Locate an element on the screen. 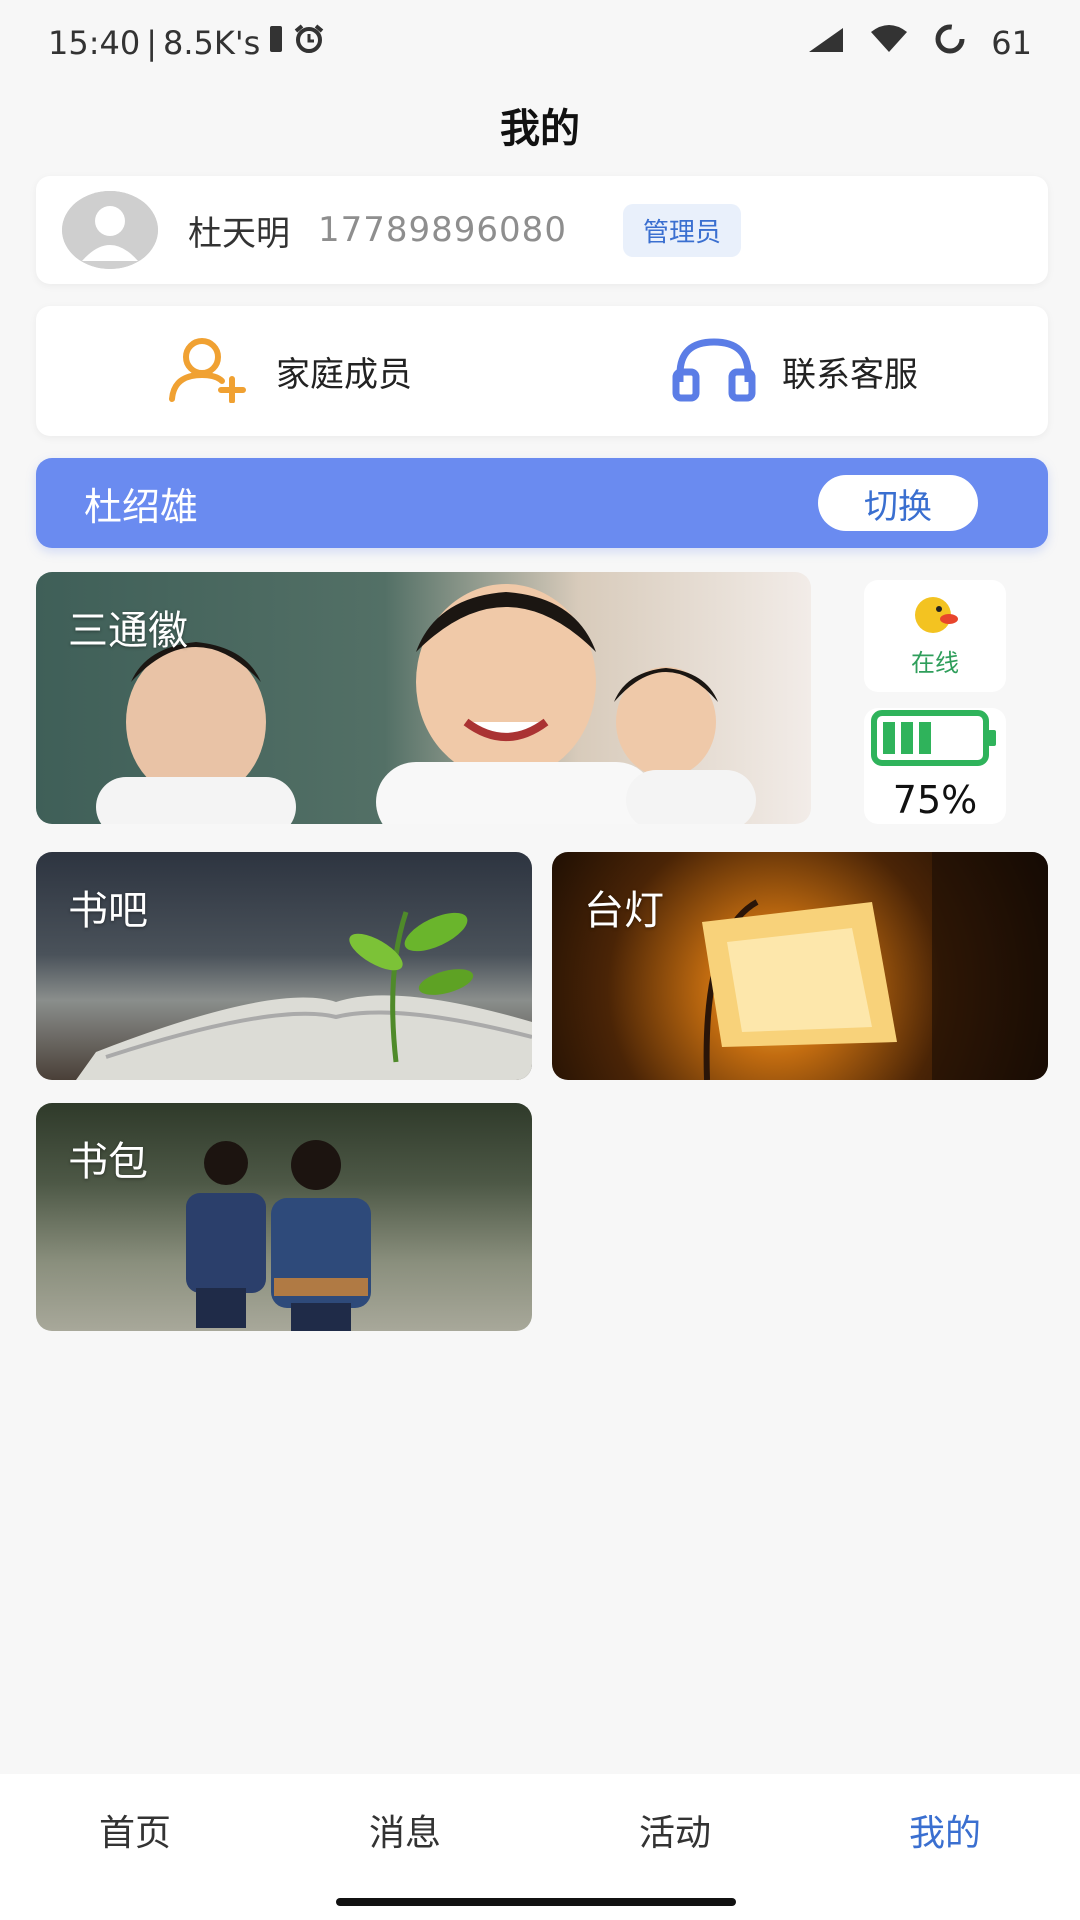 This screenshot has height=1920, width=1080. device-label-lamp: 台灯 is located at coordinates (624, 911).